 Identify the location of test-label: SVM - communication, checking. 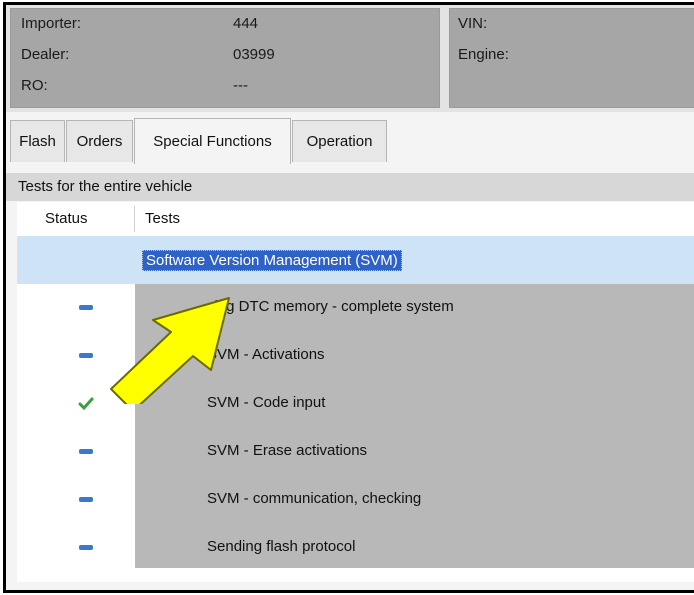
(314, 498).